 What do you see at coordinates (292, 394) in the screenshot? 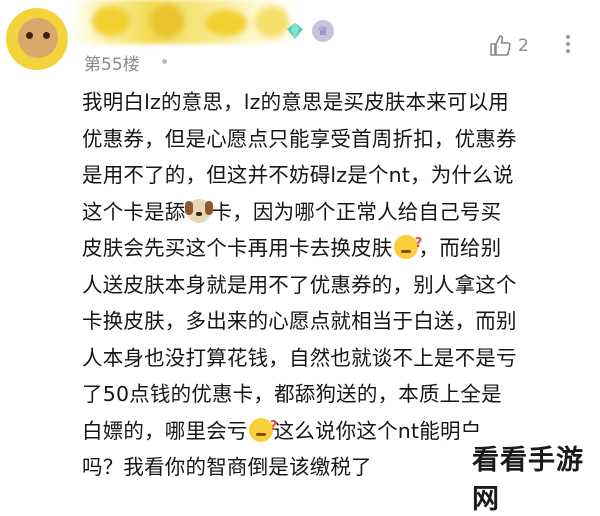
I see `comment-text: 了50点钱的优惠卡，都舔狗送的，本质上全是` at bounding box center [292, 394].